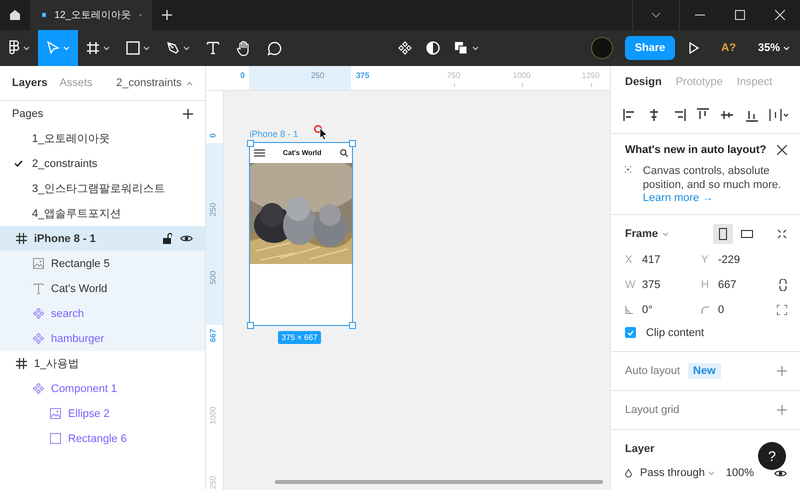  Describe the element at coordinates (590, 75) in the screenshot. I see `ruler-label: 1250` at that location.